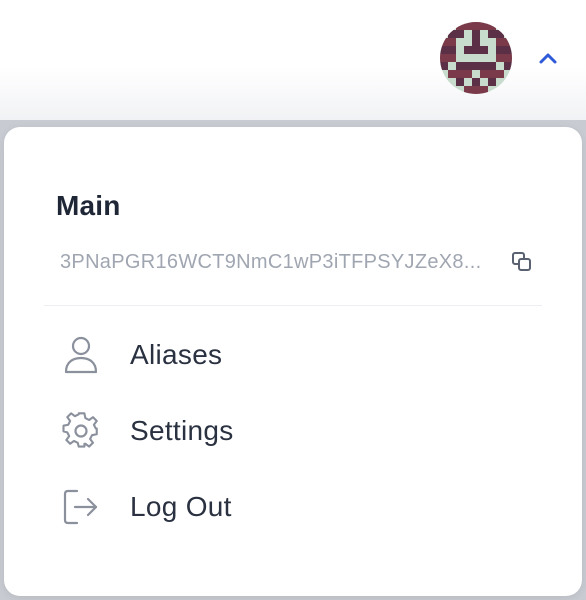  I want to click on chevron-up-icon, so click(548, 58).